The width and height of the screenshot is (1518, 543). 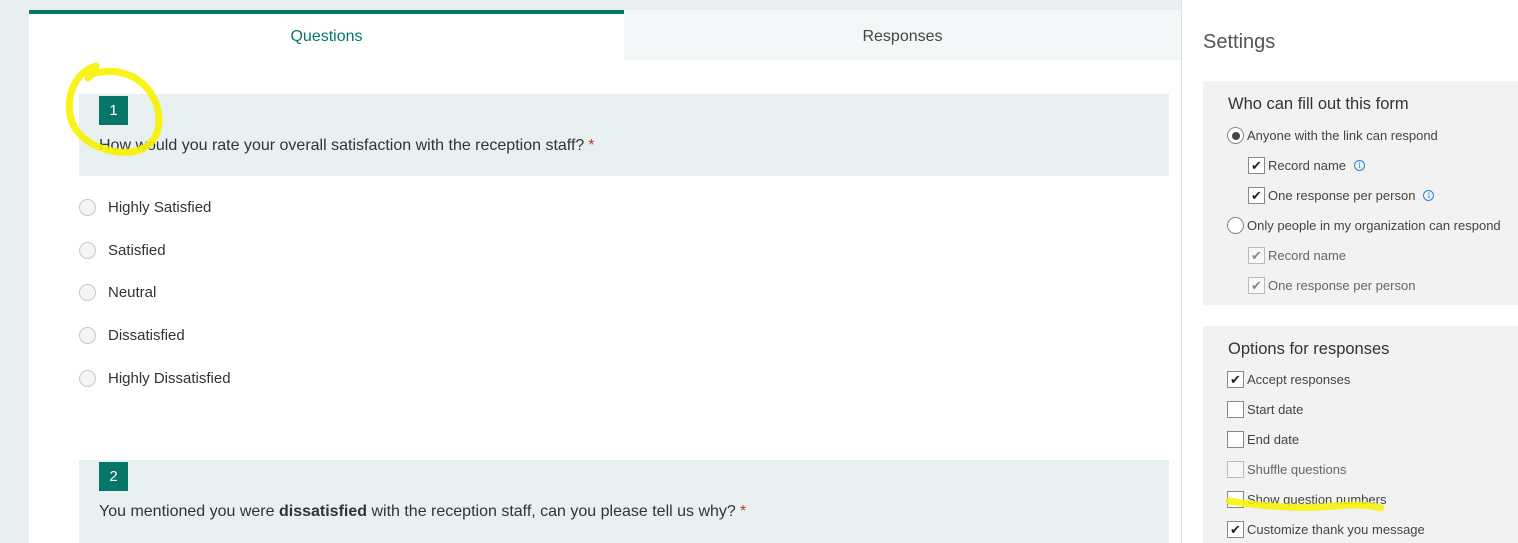 What do you see at coordinates (113, 110) in the screenshot?
I see `question-number-badge: 1` at bounding box center [113, 110].